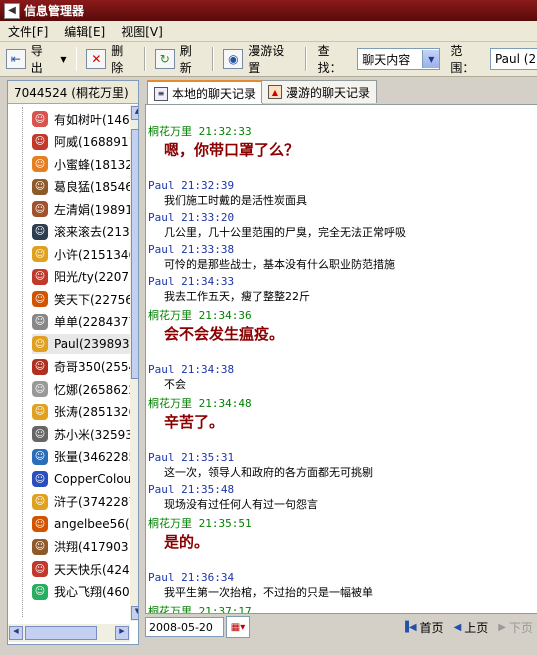 This screenshot has width=537, height=655. What do you see at coordinates (191, 489) in the screenshot?
I see `message-header: Paul 21:35:48` at bounding box center [191, 489].